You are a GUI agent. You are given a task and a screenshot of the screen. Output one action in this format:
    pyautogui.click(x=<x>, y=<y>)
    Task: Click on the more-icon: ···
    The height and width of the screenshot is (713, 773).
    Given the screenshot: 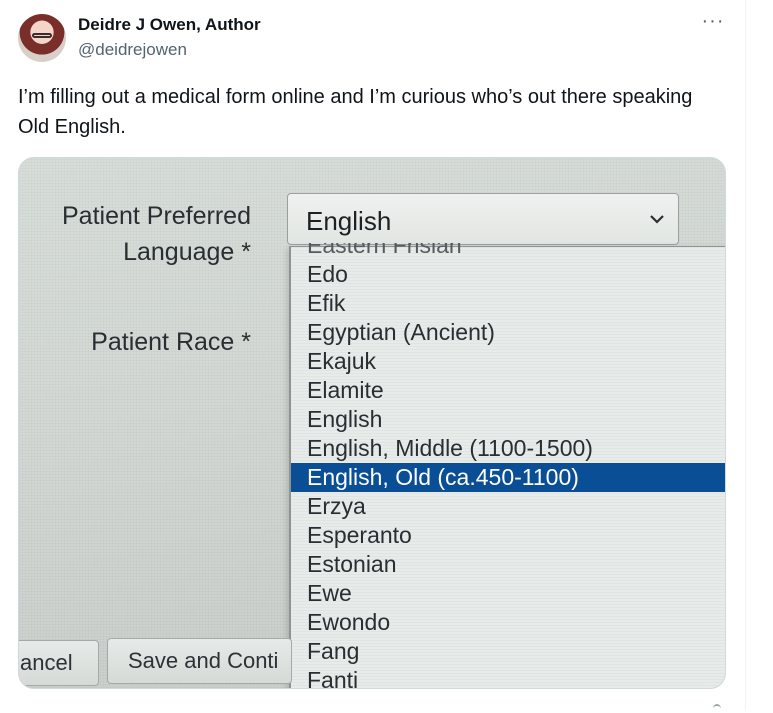 What is the action you would take?
    pyautogui.click(x=713, y=25)
    